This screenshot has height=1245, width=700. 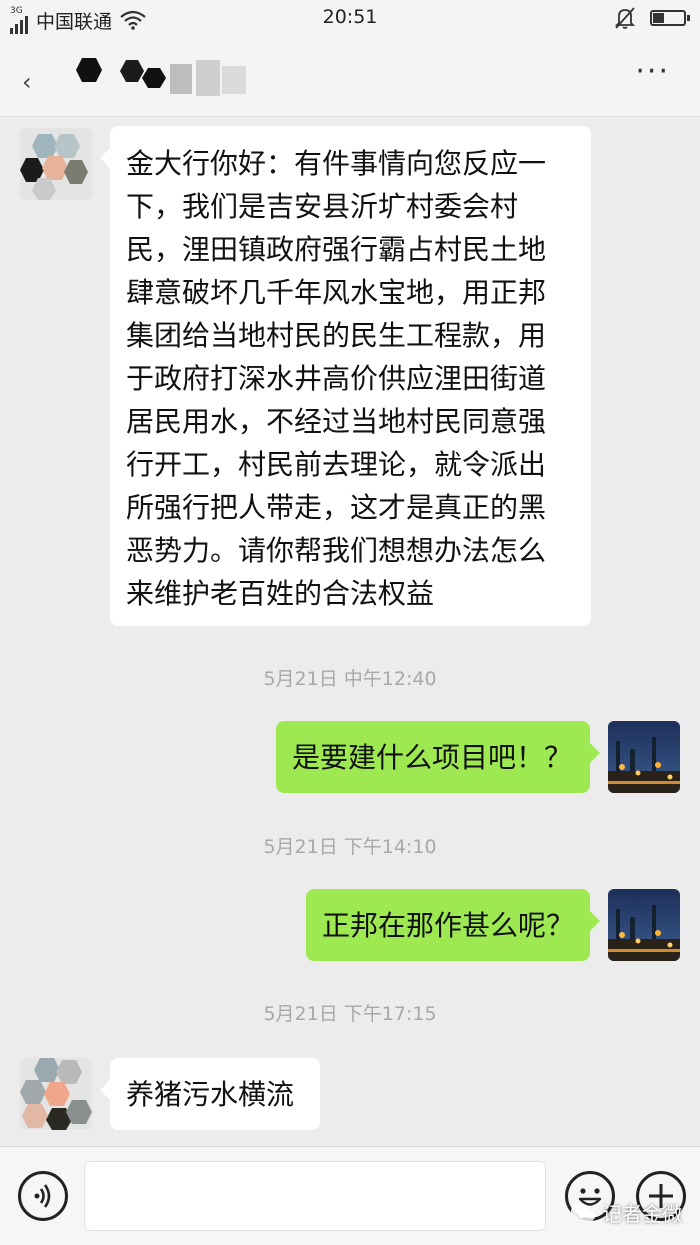 I want to click on more-options-button: ···, so click(x=652, y=72).